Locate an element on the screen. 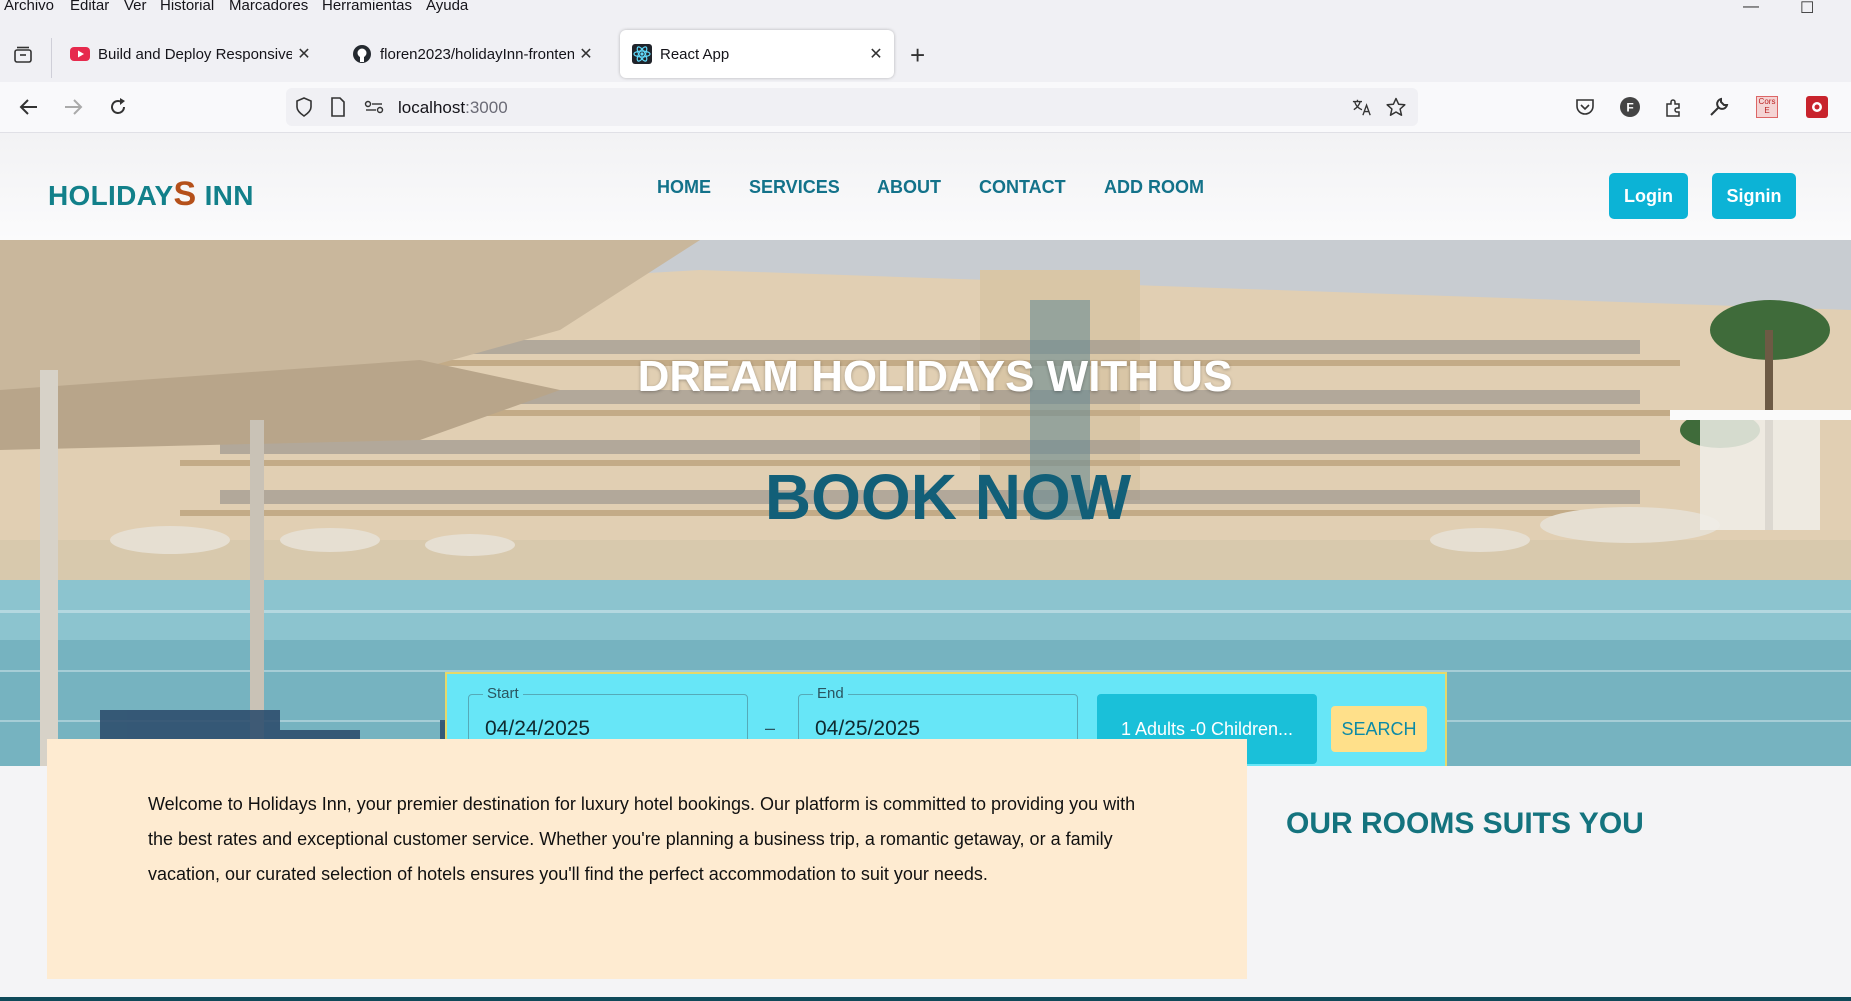 This screenshot has height=1001, width=1851. book-now-heading: BOOK NOW is located at coordinates (948, 497).